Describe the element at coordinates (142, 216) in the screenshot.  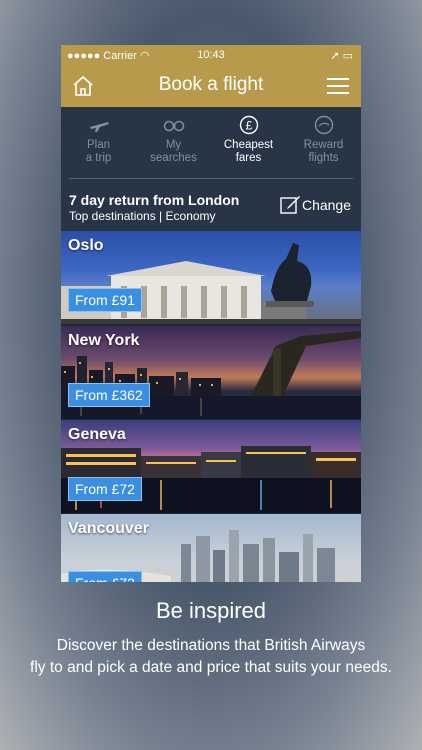
I see `search-subtitle: Top destinations | Economy` at that location.